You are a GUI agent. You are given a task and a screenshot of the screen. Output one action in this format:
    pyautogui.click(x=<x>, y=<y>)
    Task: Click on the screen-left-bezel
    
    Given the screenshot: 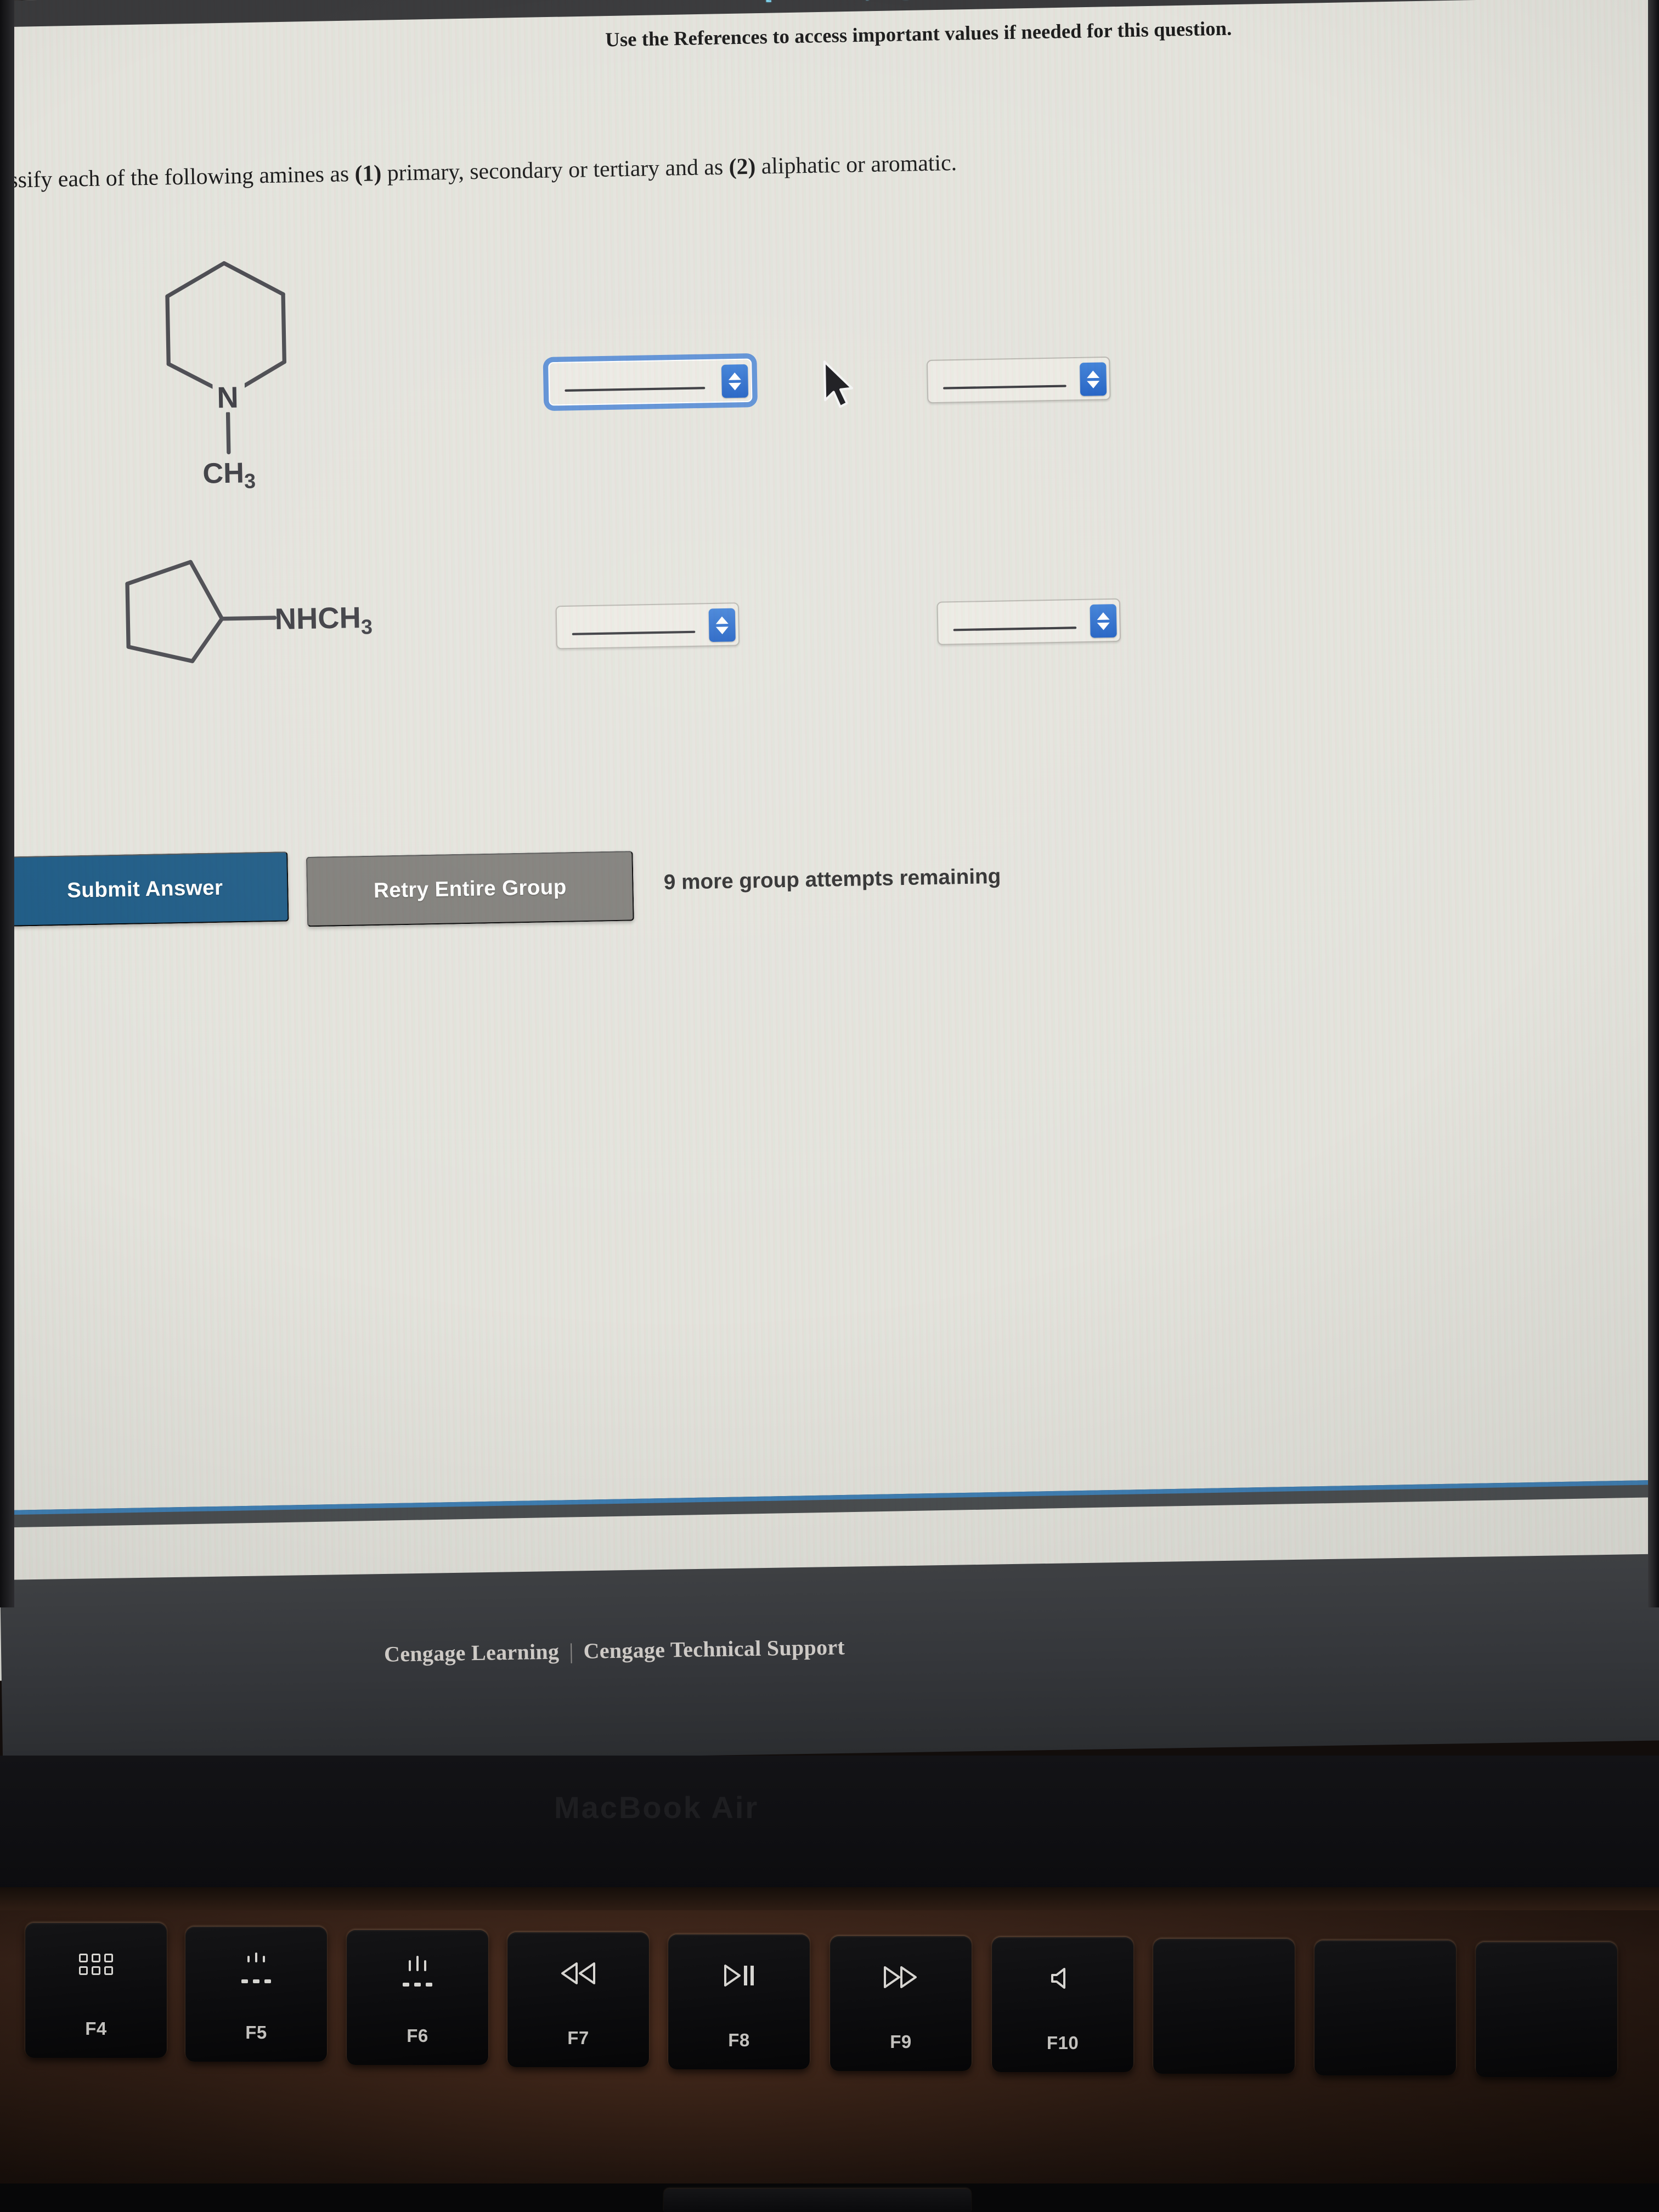 What is the action you would take?
    pyautogui.click(x=7, y=804)
    